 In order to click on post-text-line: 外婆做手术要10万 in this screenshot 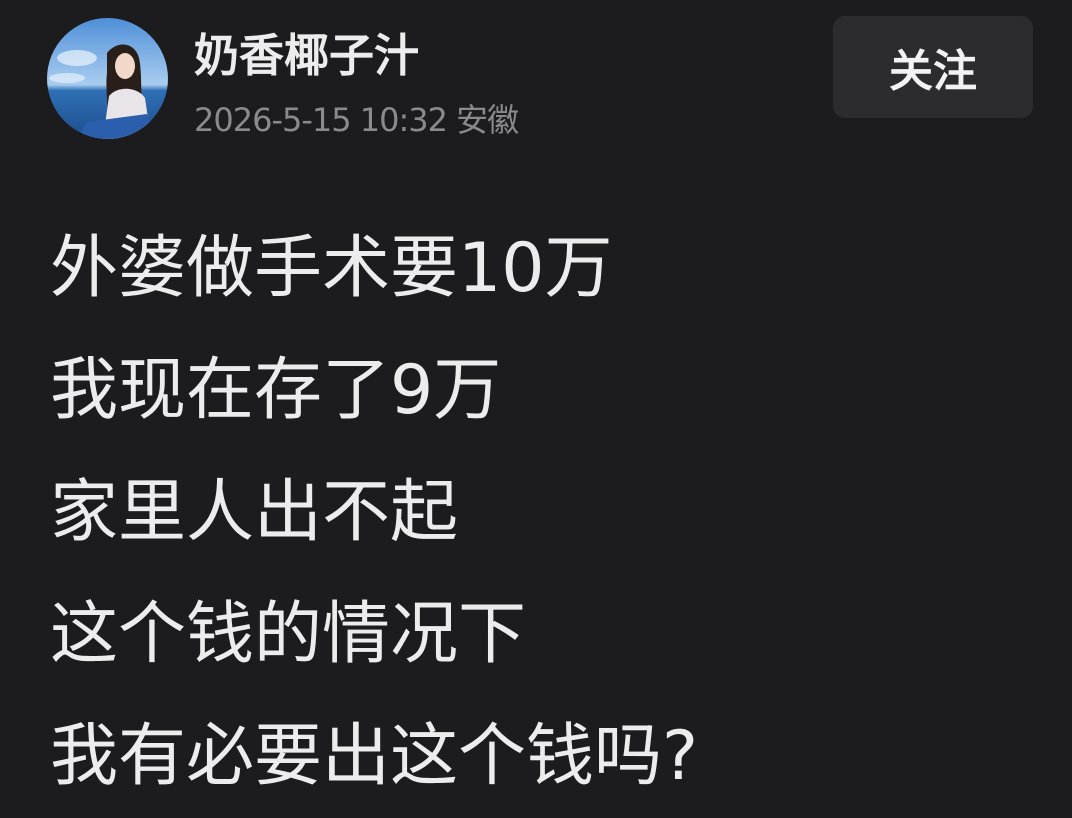, I will do `click(331, 268)`.